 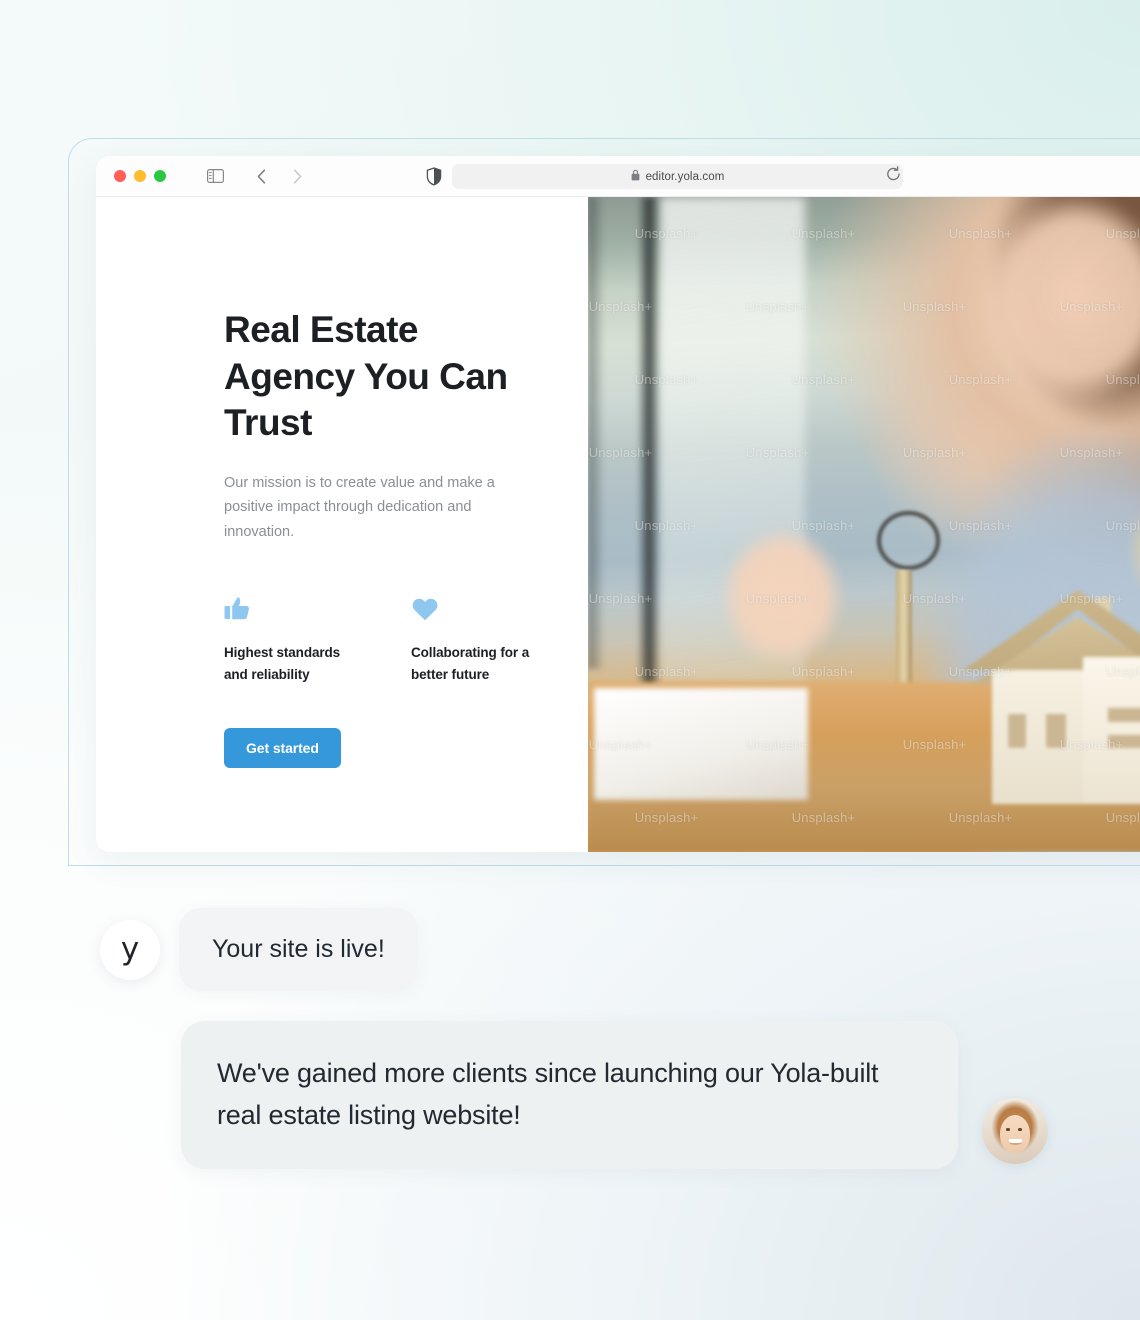 I want to click on yola-logo-letter: y, so click(x=130, y=948).